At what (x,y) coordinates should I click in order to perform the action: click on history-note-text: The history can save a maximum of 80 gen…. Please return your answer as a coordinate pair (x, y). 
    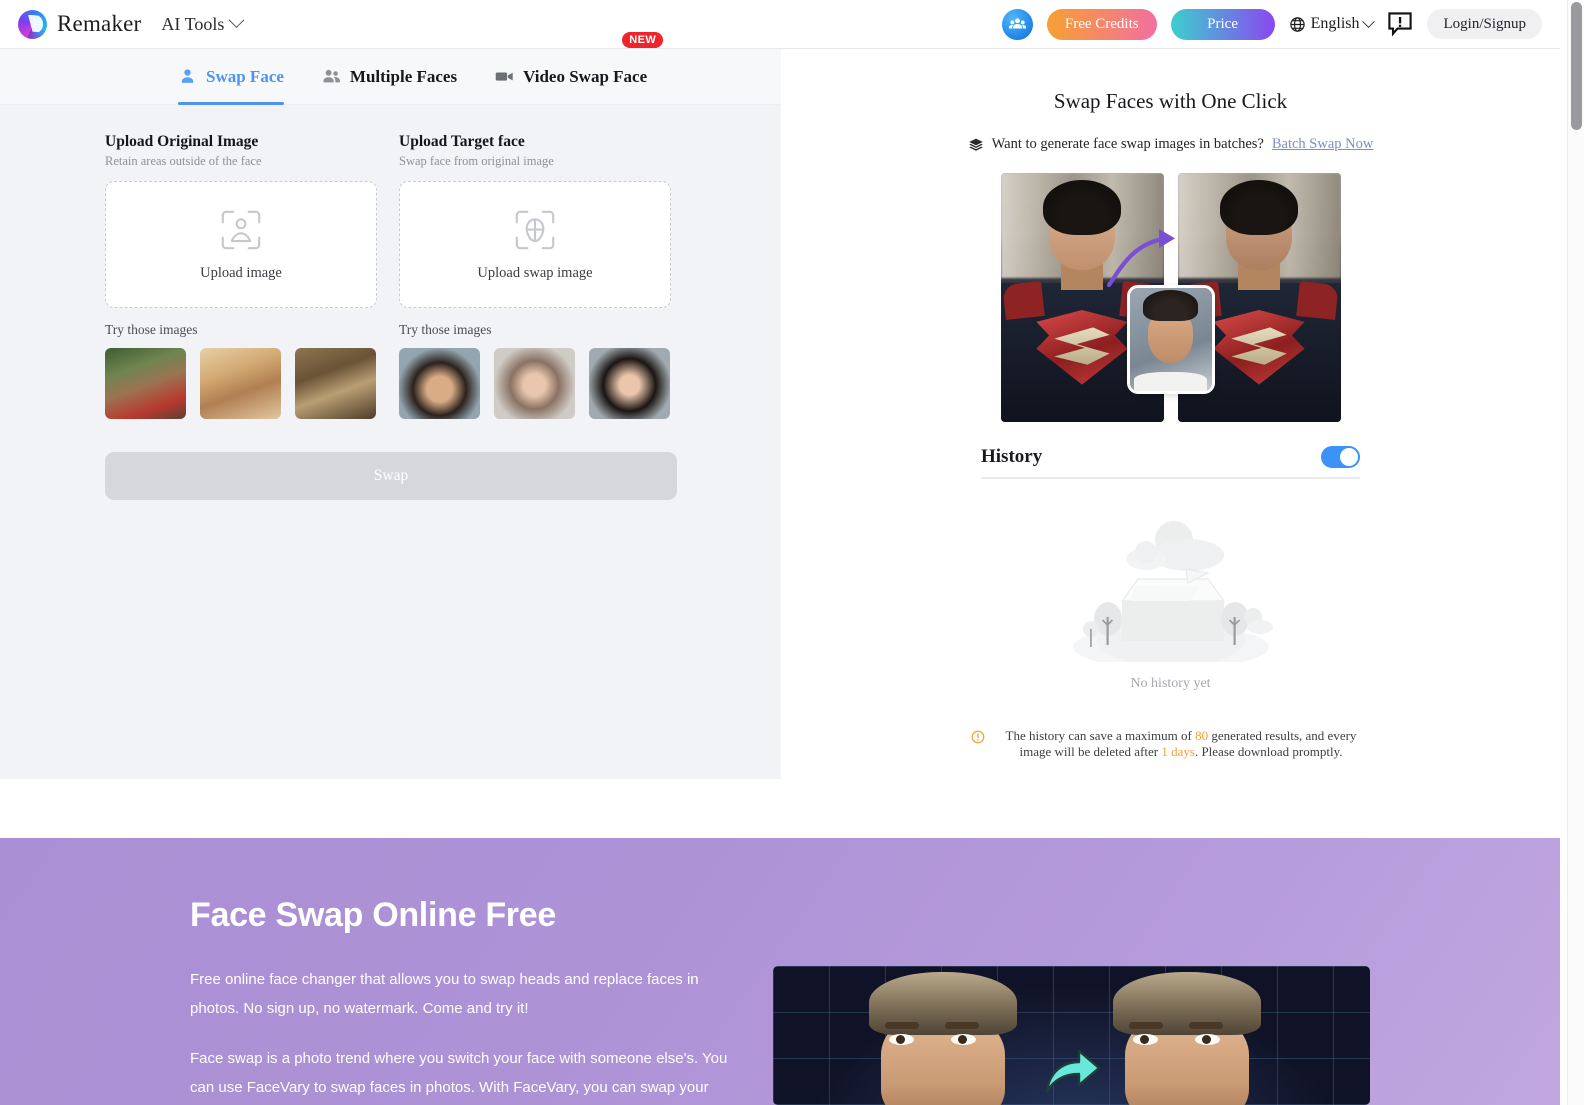
    Looking at the image, I should click on (1181, 744).